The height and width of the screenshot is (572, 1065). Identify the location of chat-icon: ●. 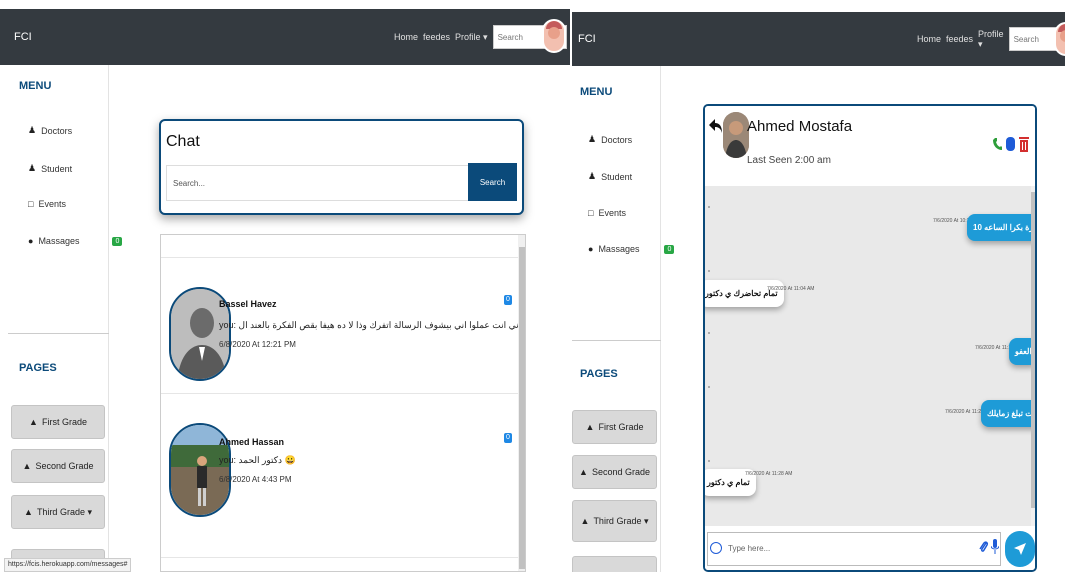
(31, 241).